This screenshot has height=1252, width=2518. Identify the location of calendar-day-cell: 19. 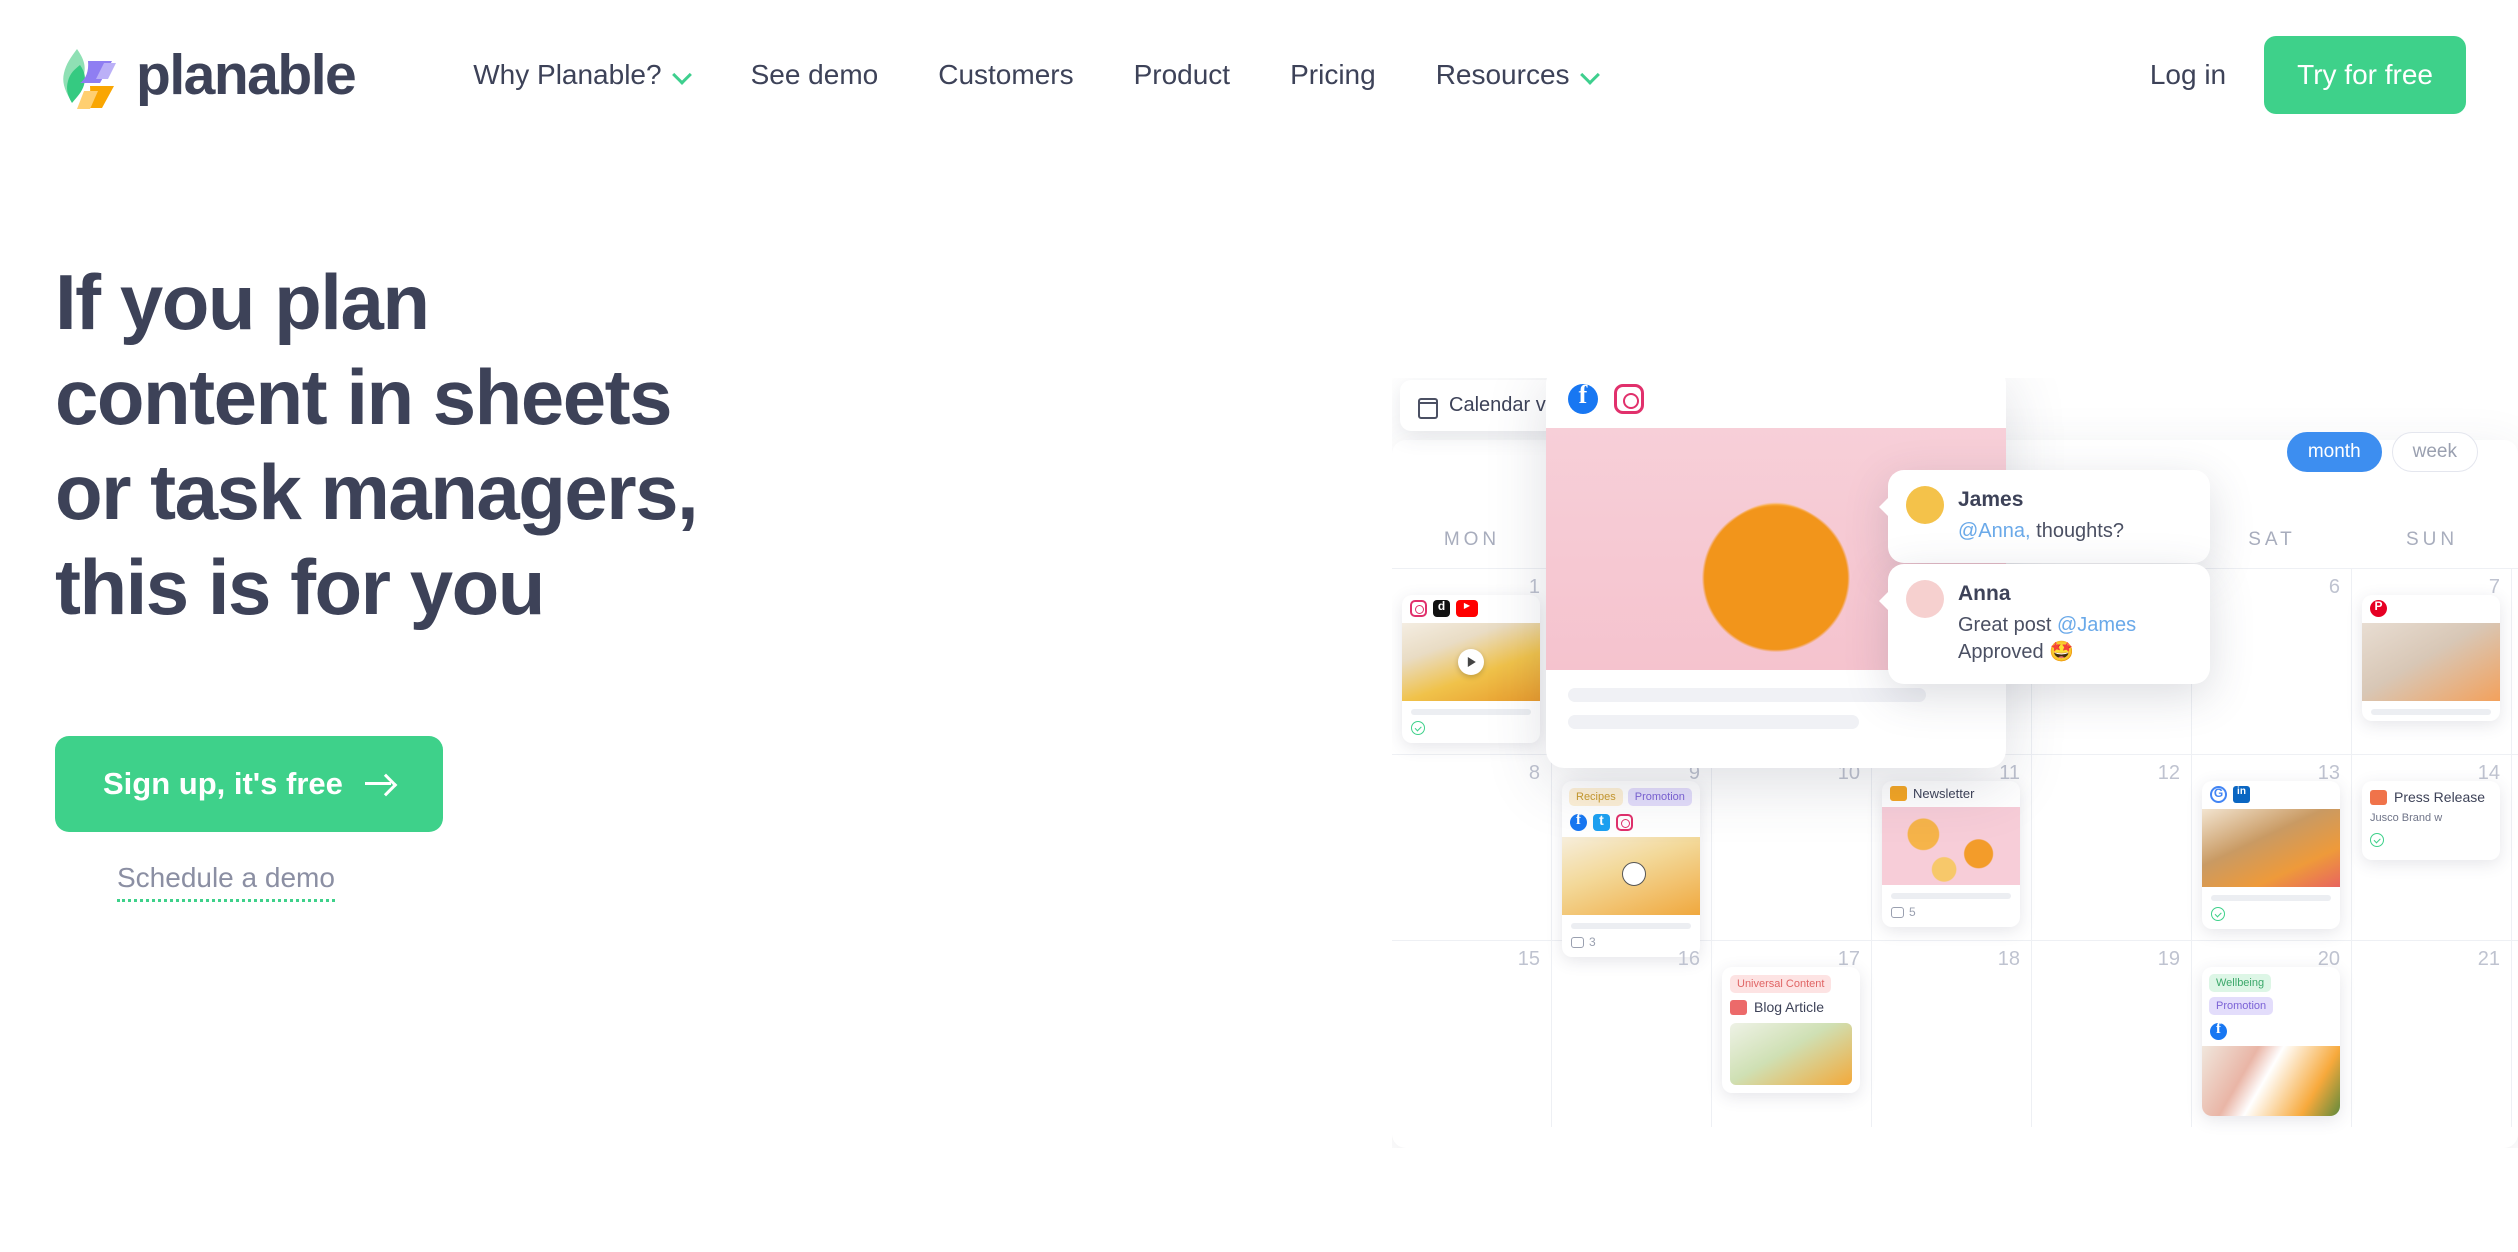
(2112, 1034).